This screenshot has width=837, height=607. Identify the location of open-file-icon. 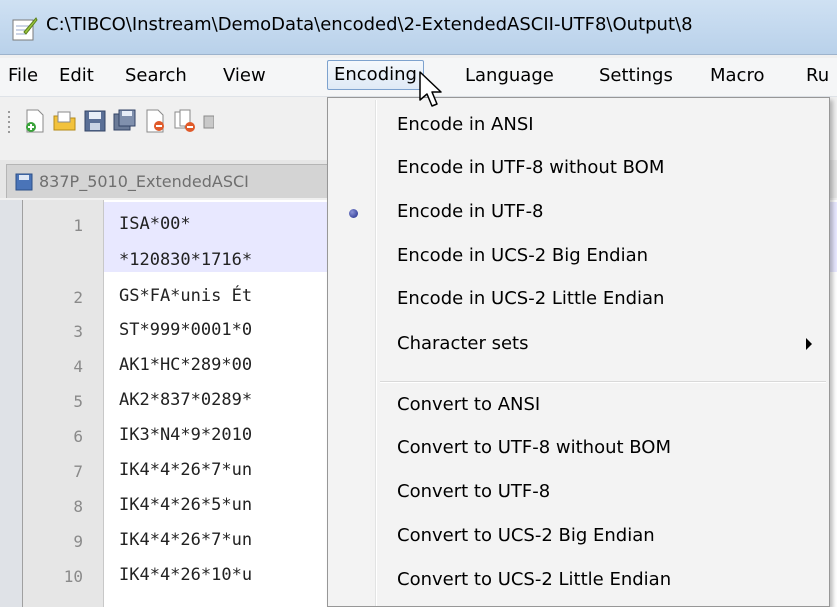
(65, 121).